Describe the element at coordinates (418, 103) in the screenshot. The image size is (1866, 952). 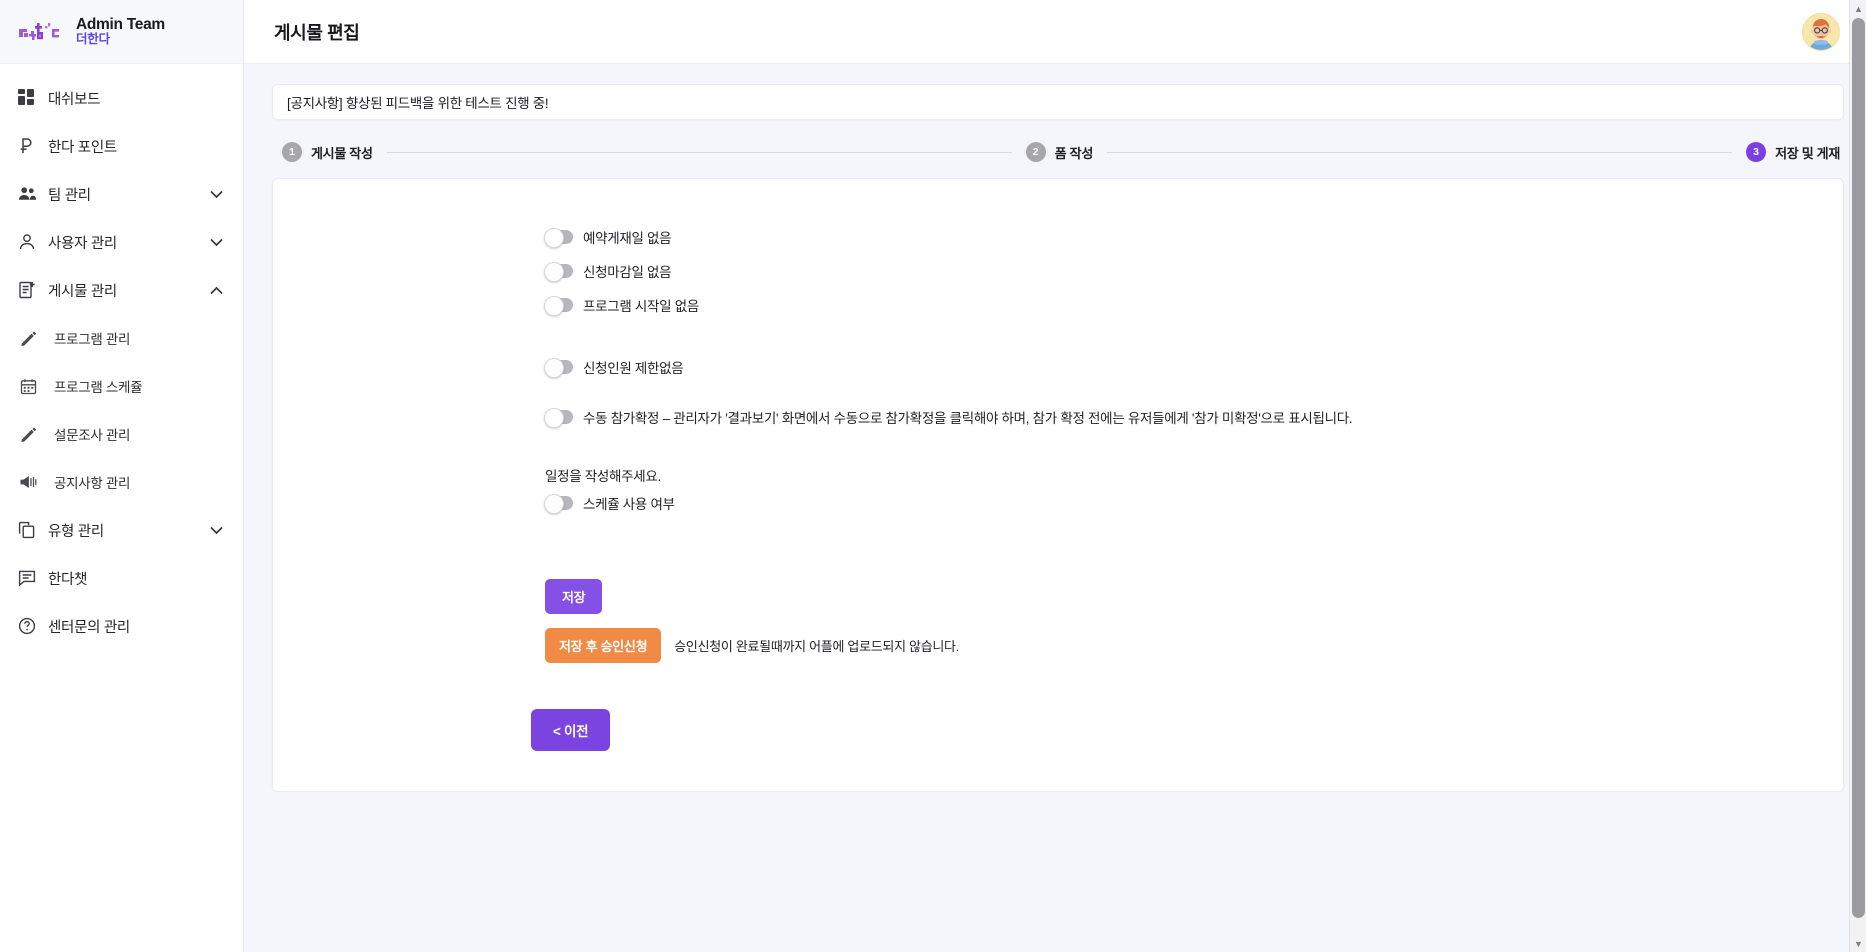
I see `notice-text: [공지사항] 향상된 피드백을 위한 테스트 진행 중!` at that location.